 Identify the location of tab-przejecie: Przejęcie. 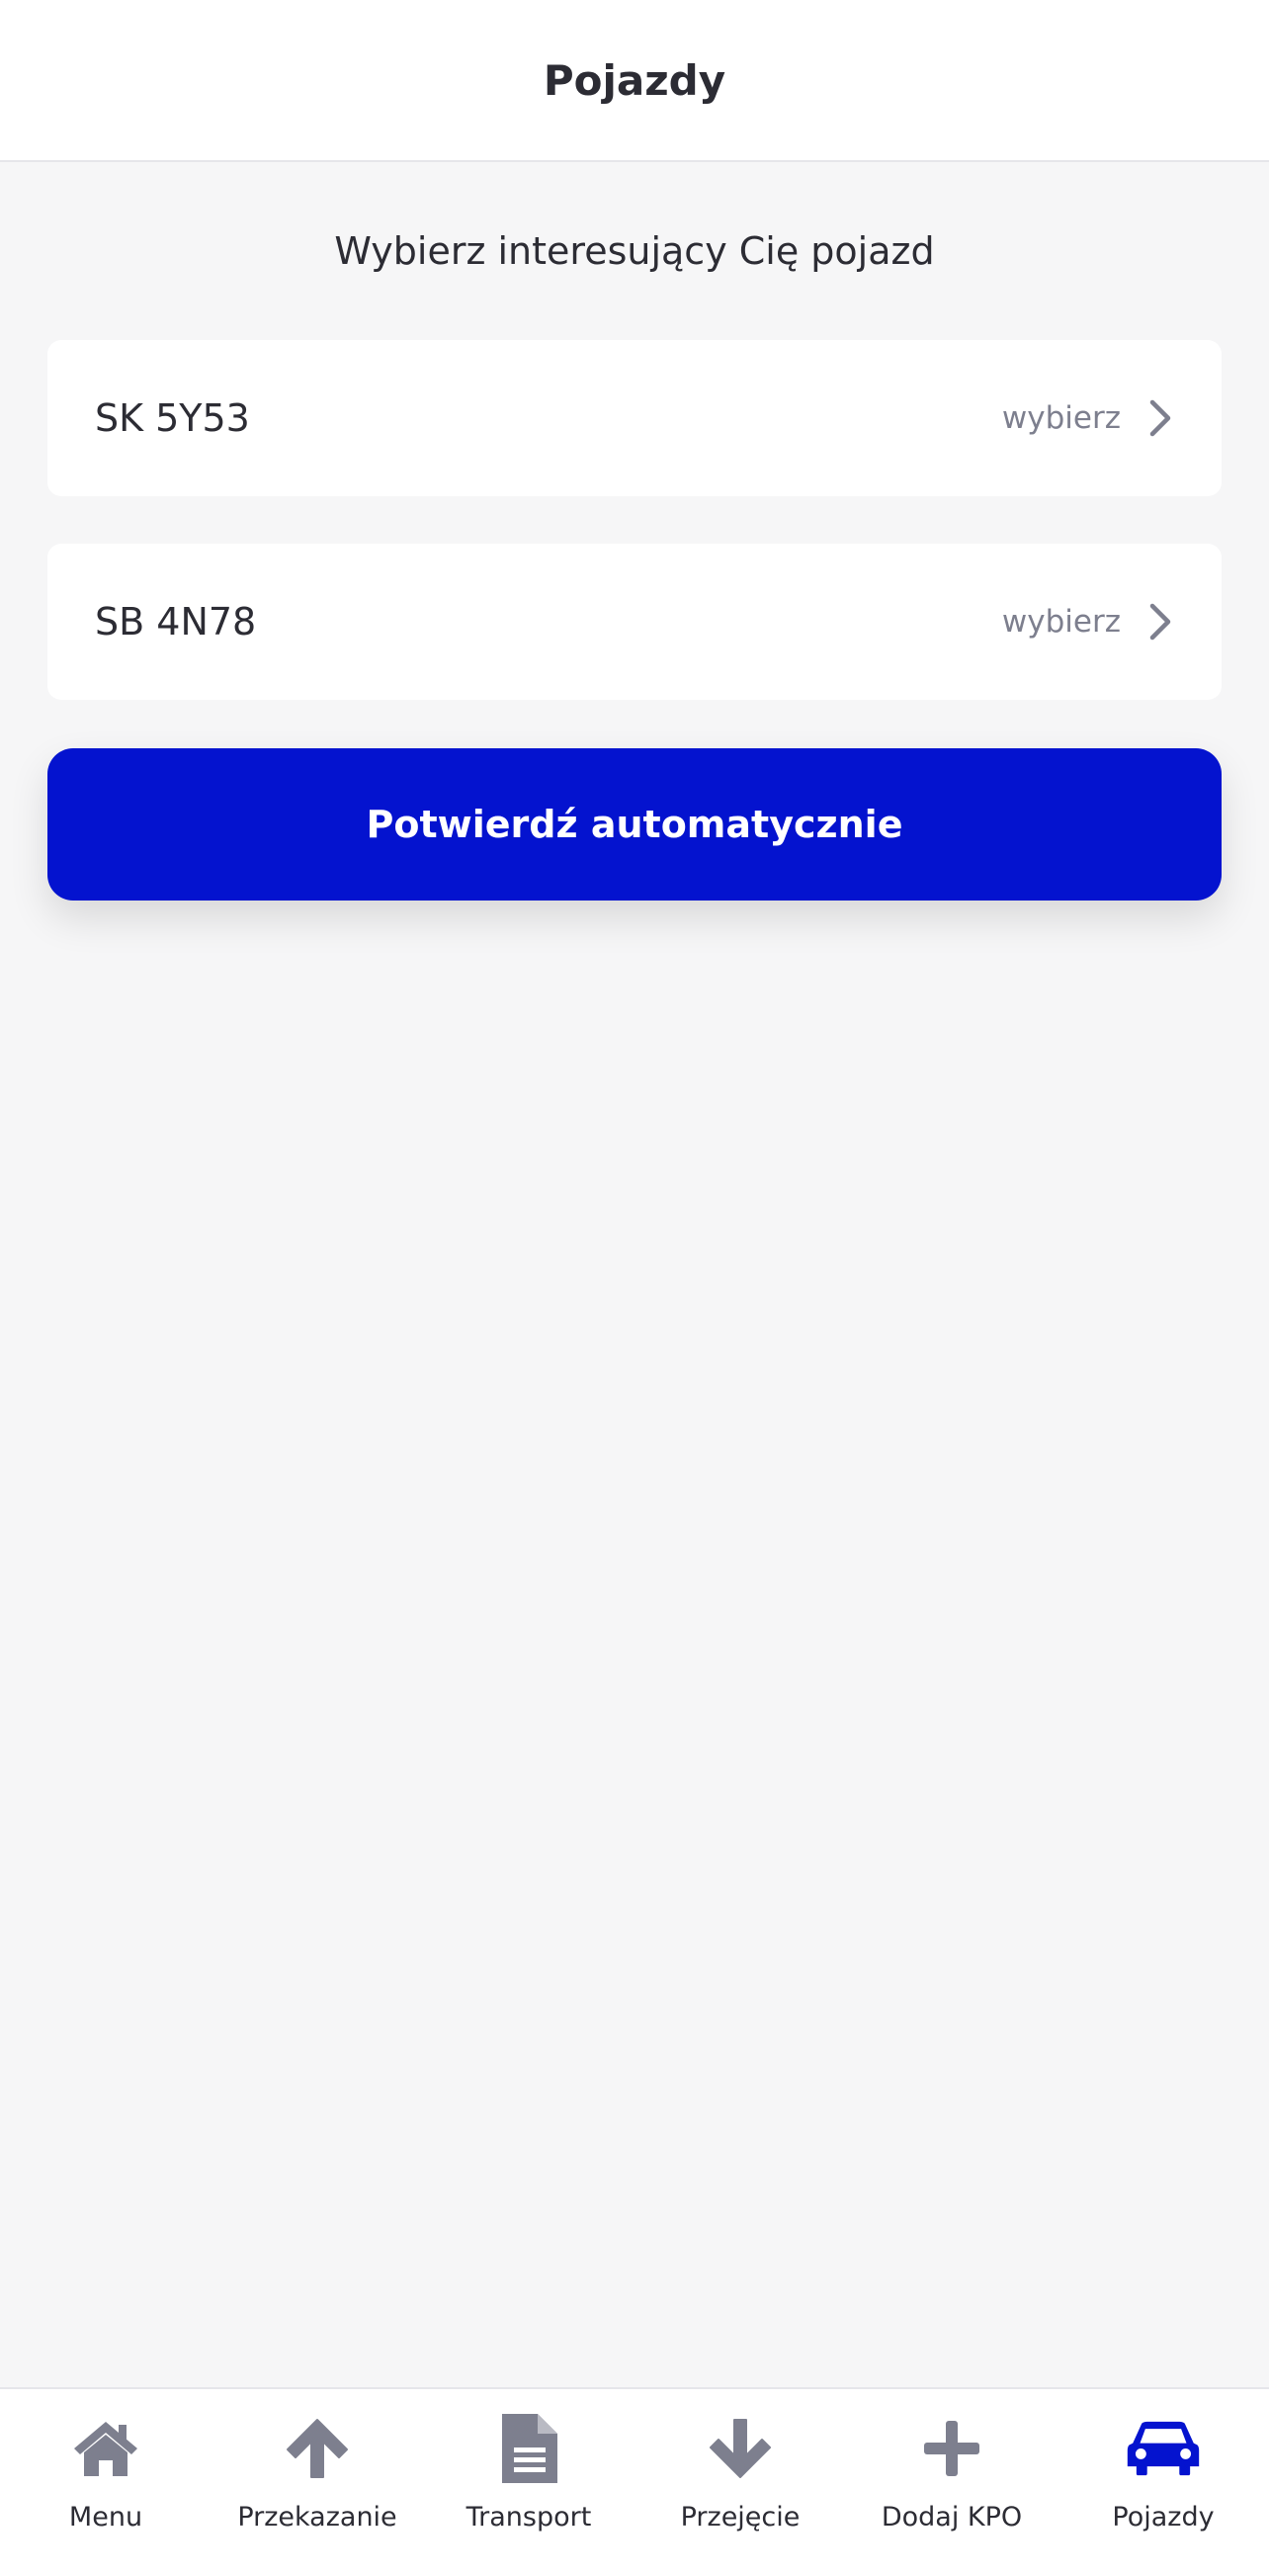
(740, 2482).